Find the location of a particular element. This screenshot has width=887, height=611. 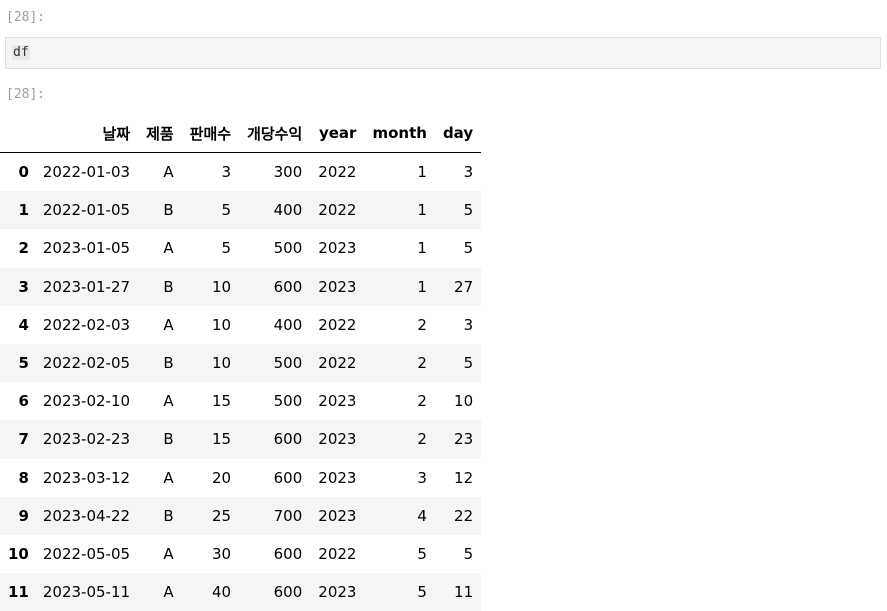

index-header is located at coordinates (17, 133).